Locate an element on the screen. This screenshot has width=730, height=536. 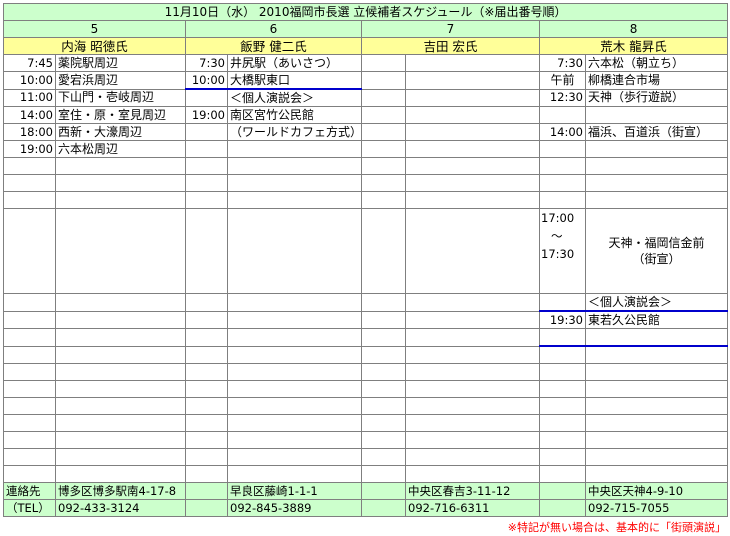
schedule-row: 14:00 室住・原・室見周辺 19:00 南区宮竹公民館 is located at coordinates (366, 115).